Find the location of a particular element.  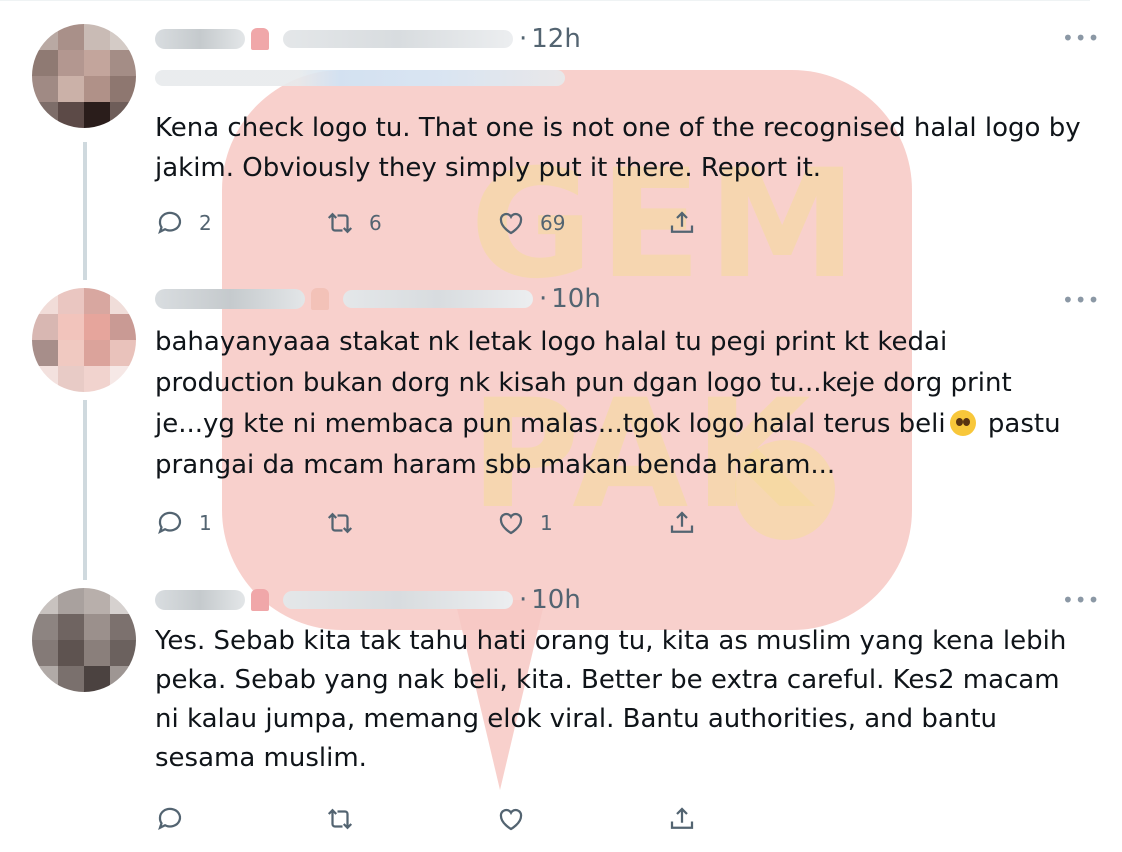

like-count: 69 is located at coordinates (553, 223).